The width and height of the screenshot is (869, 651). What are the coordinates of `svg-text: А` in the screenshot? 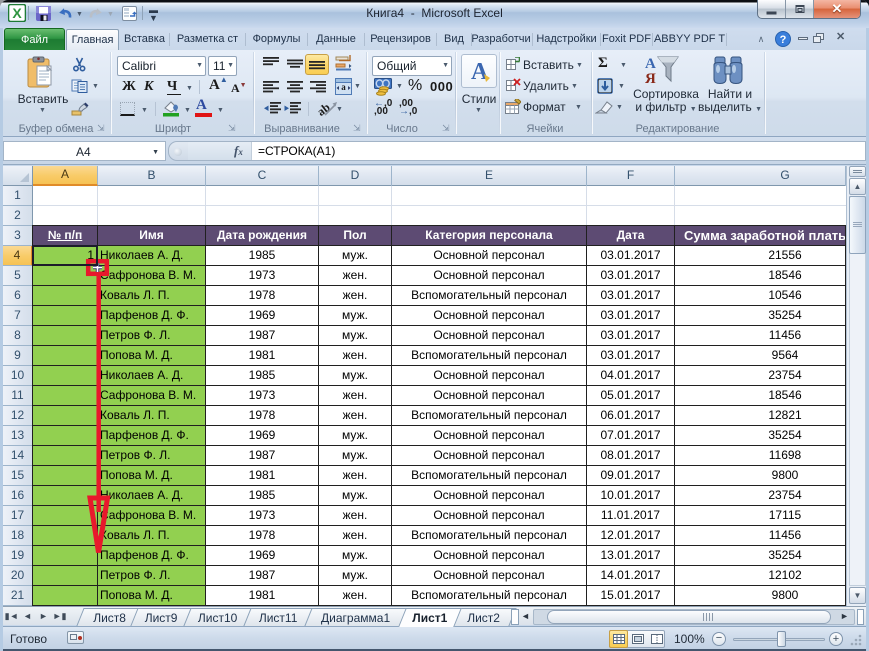 It's located at (650, 64).